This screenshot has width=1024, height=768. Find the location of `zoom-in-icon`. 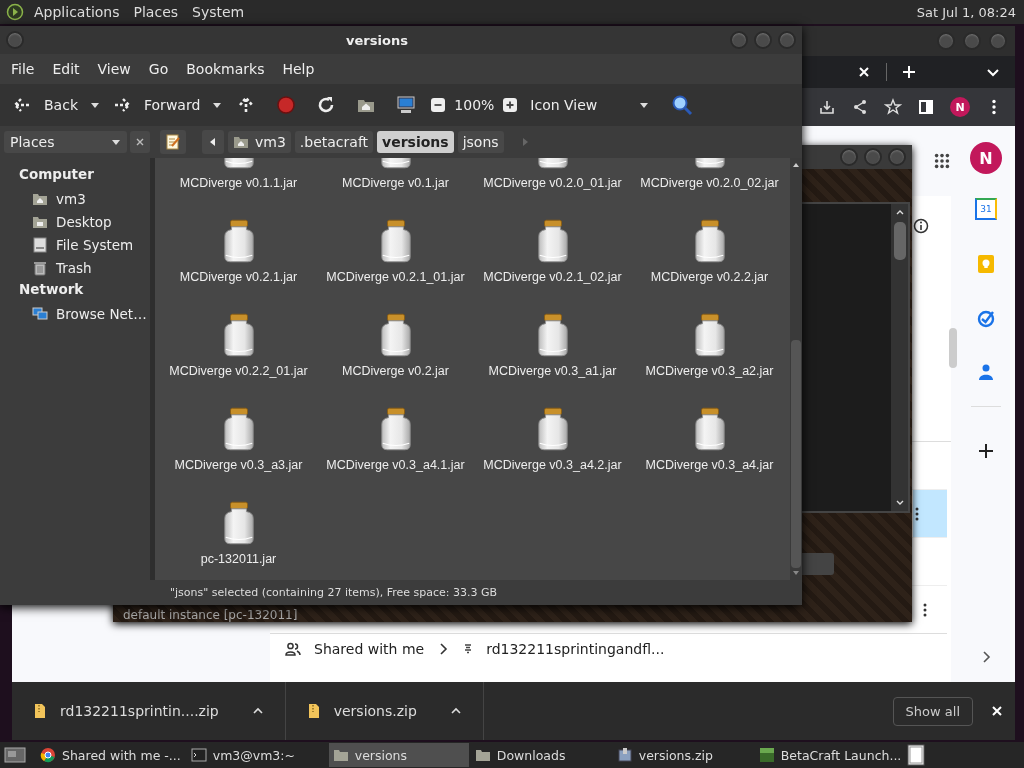

zoom-in-icon is located at coordinates (510, 105).